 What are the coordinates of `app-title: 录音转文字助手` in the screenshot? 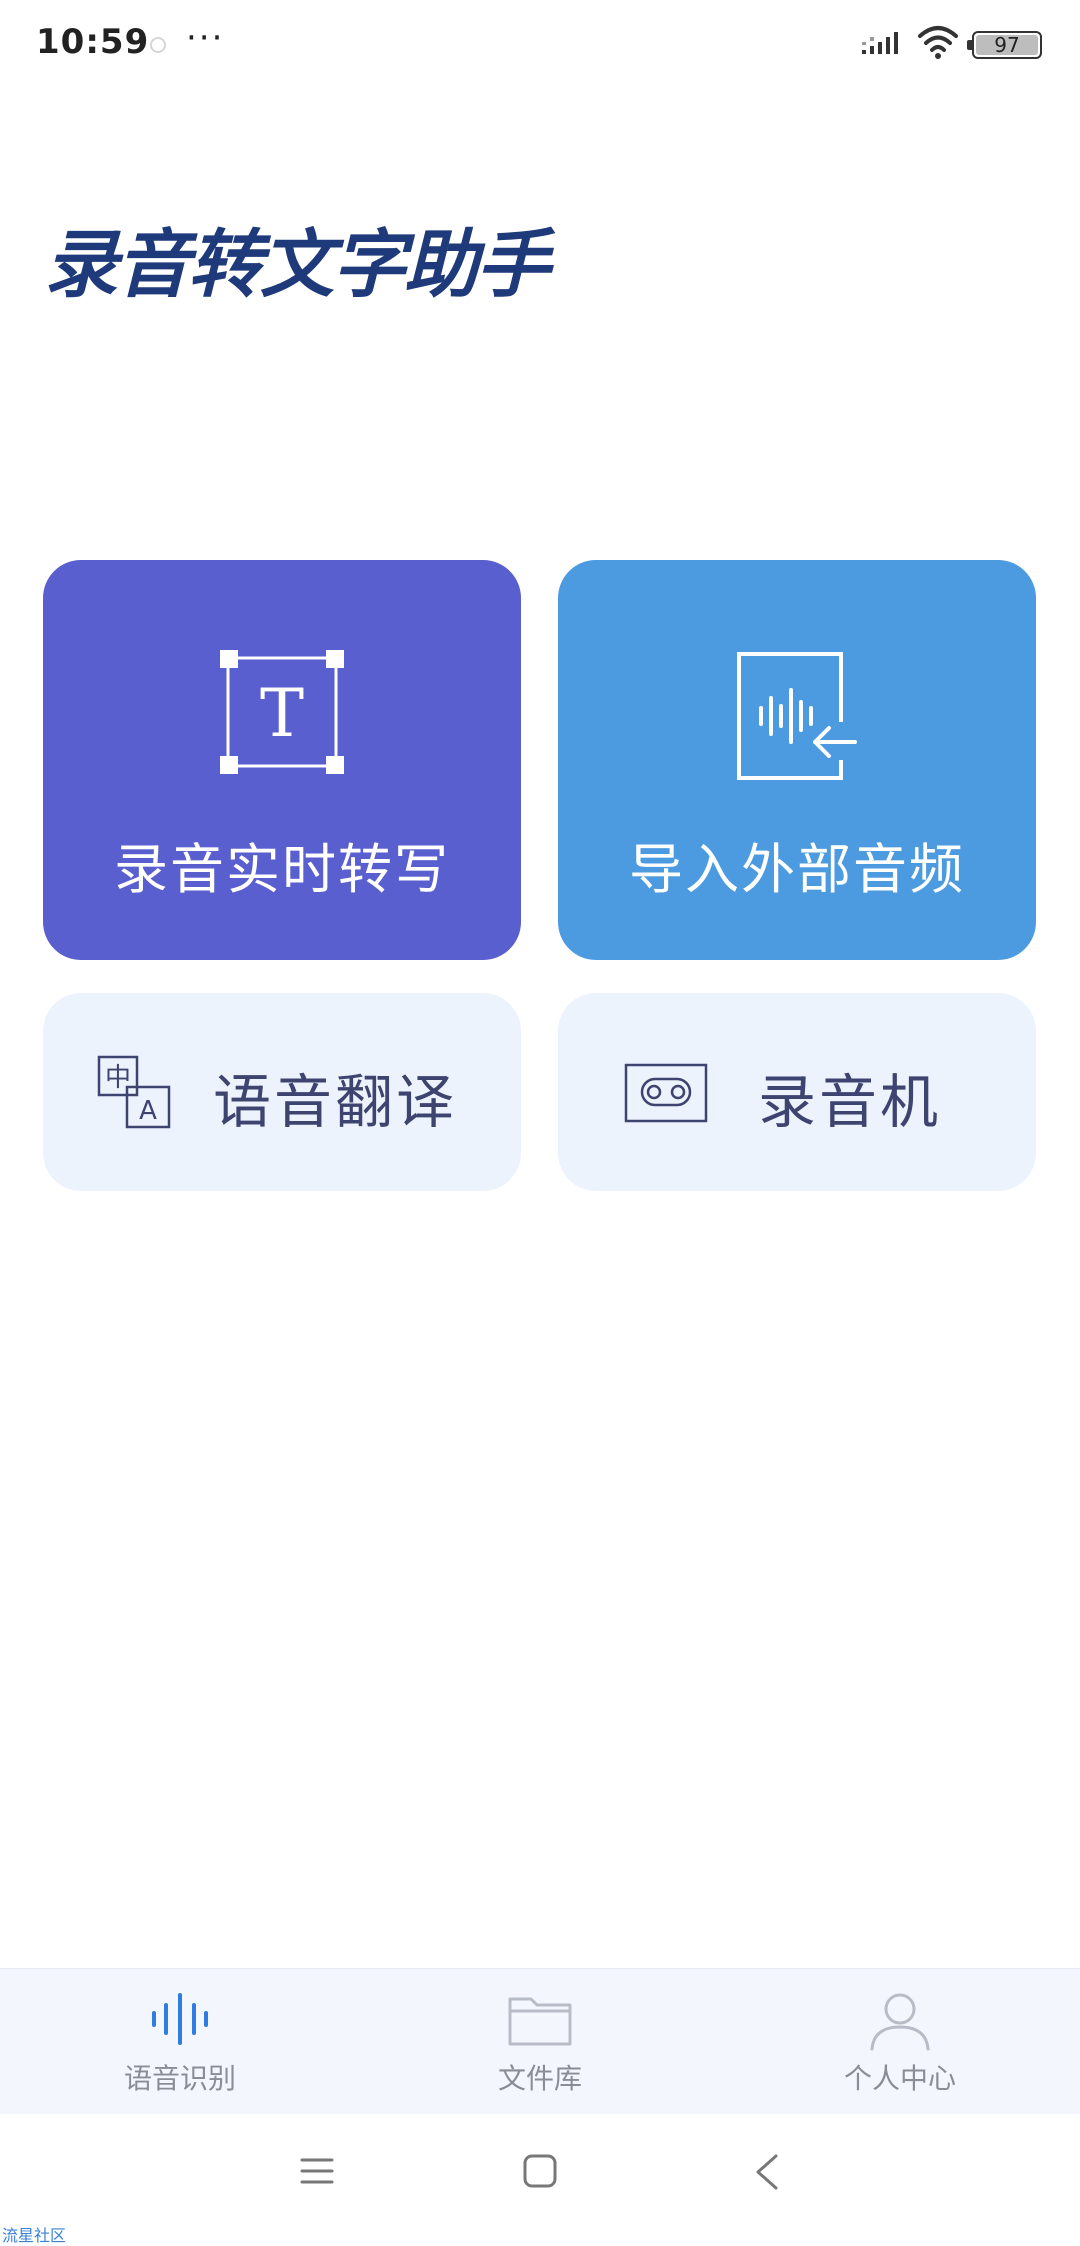 It's located at (297, 265).